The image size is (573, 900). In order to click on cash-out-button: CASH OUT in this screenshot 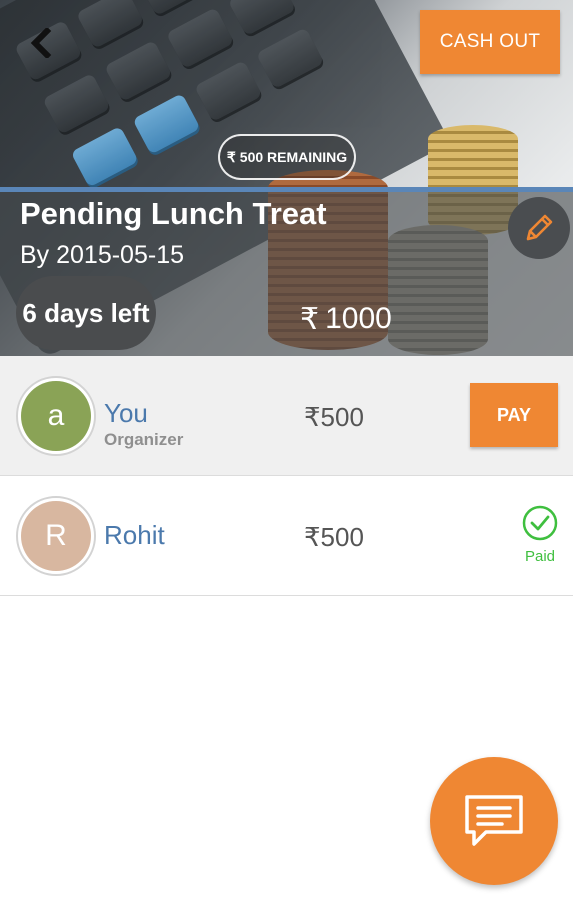, I will do `click(490, 42)`.